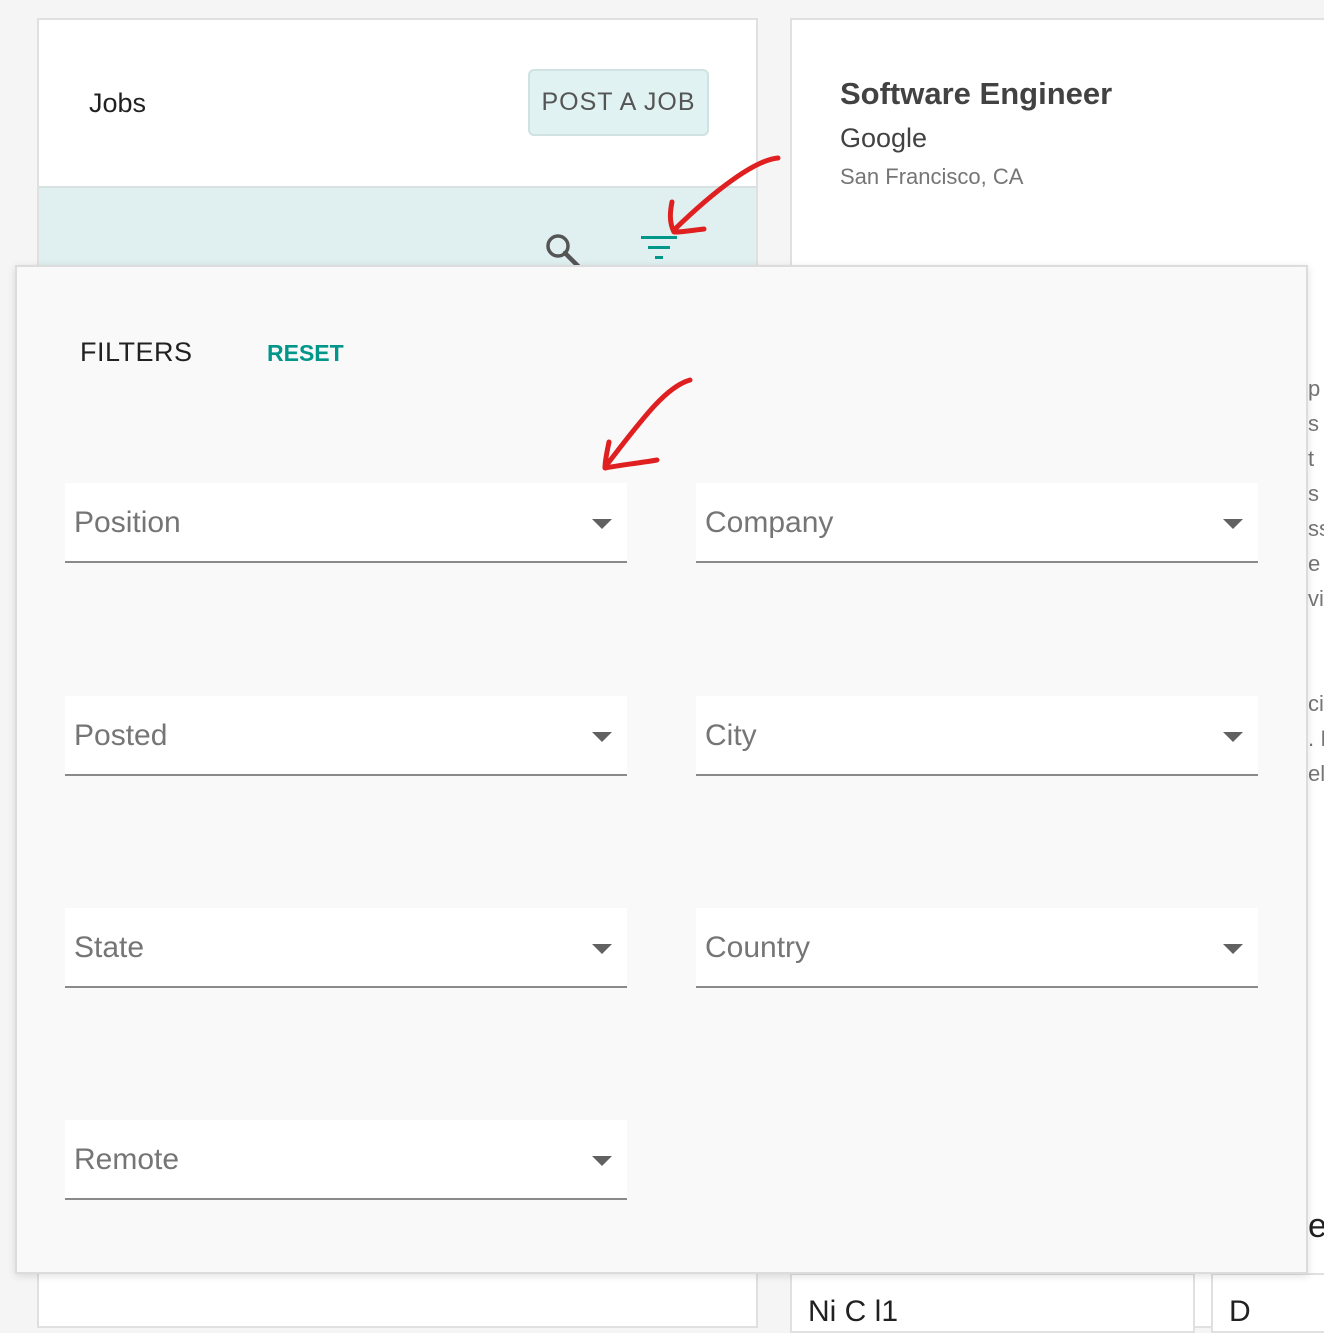 The image size is (1324, 1333). I want to click on country-select: Country, so click(977, 948).